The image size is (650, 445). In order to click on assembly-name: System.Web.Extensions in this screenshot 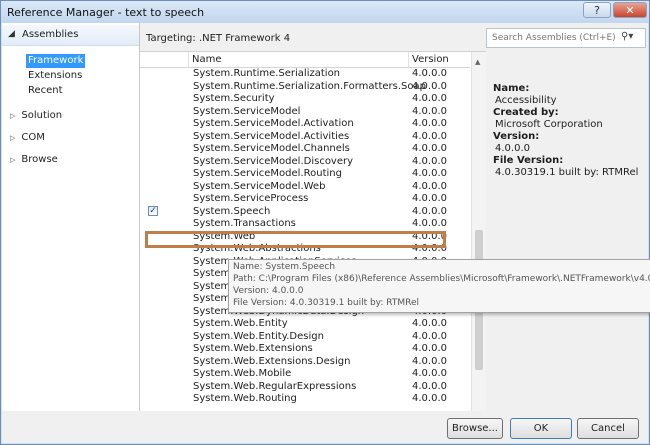, I will do `click(253, 348)`.